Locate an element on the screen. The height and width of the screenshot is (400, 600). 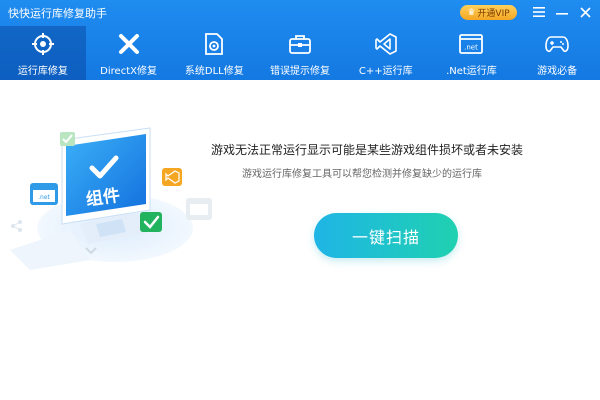
crown-icon: ♛ is located at coordinates (471, 12).